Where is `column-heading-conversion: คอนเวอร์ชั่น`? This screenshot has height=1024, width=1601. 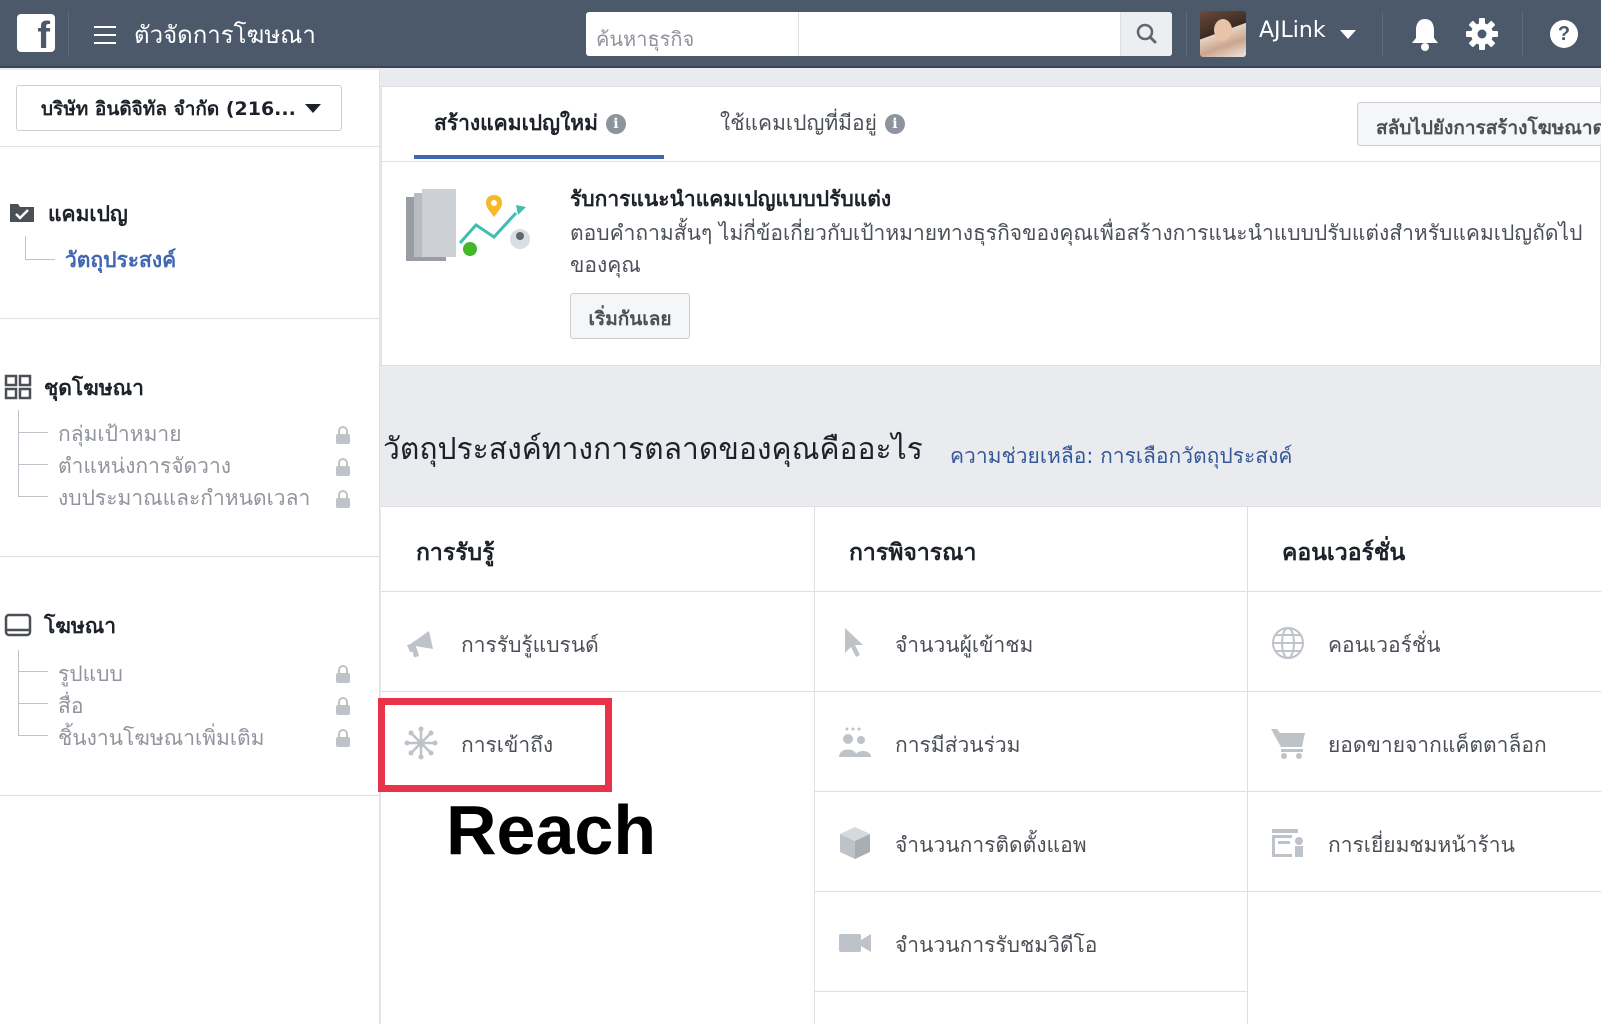
column-heading-conversion: คอนเวอร์ชั่น is located at coordinates (1344, 553).